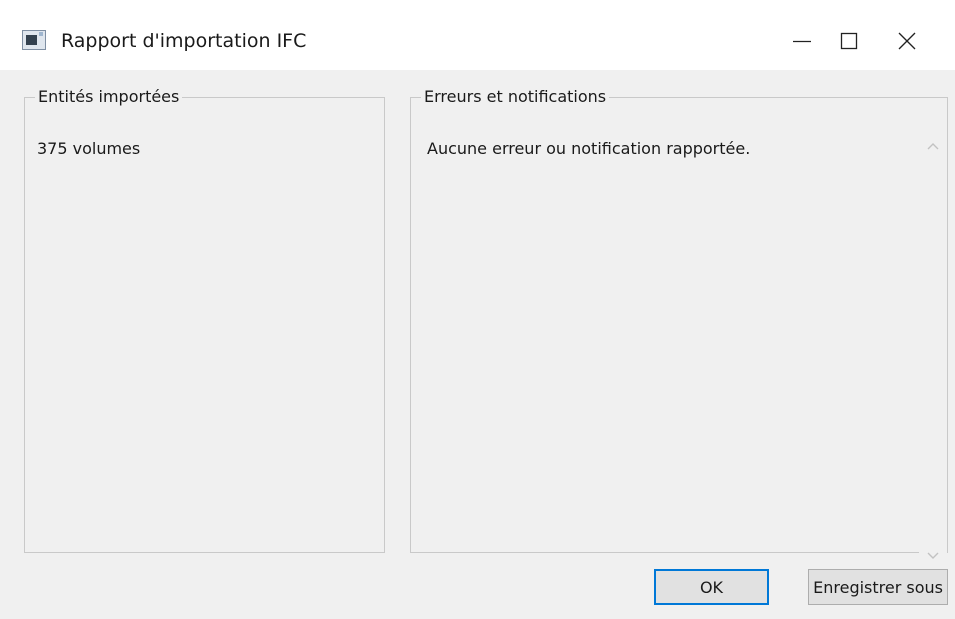  Describe the element at coordinates (477, 35) in the screenshot. I see `title-bar: Rapport d'importation IFC` at that location.